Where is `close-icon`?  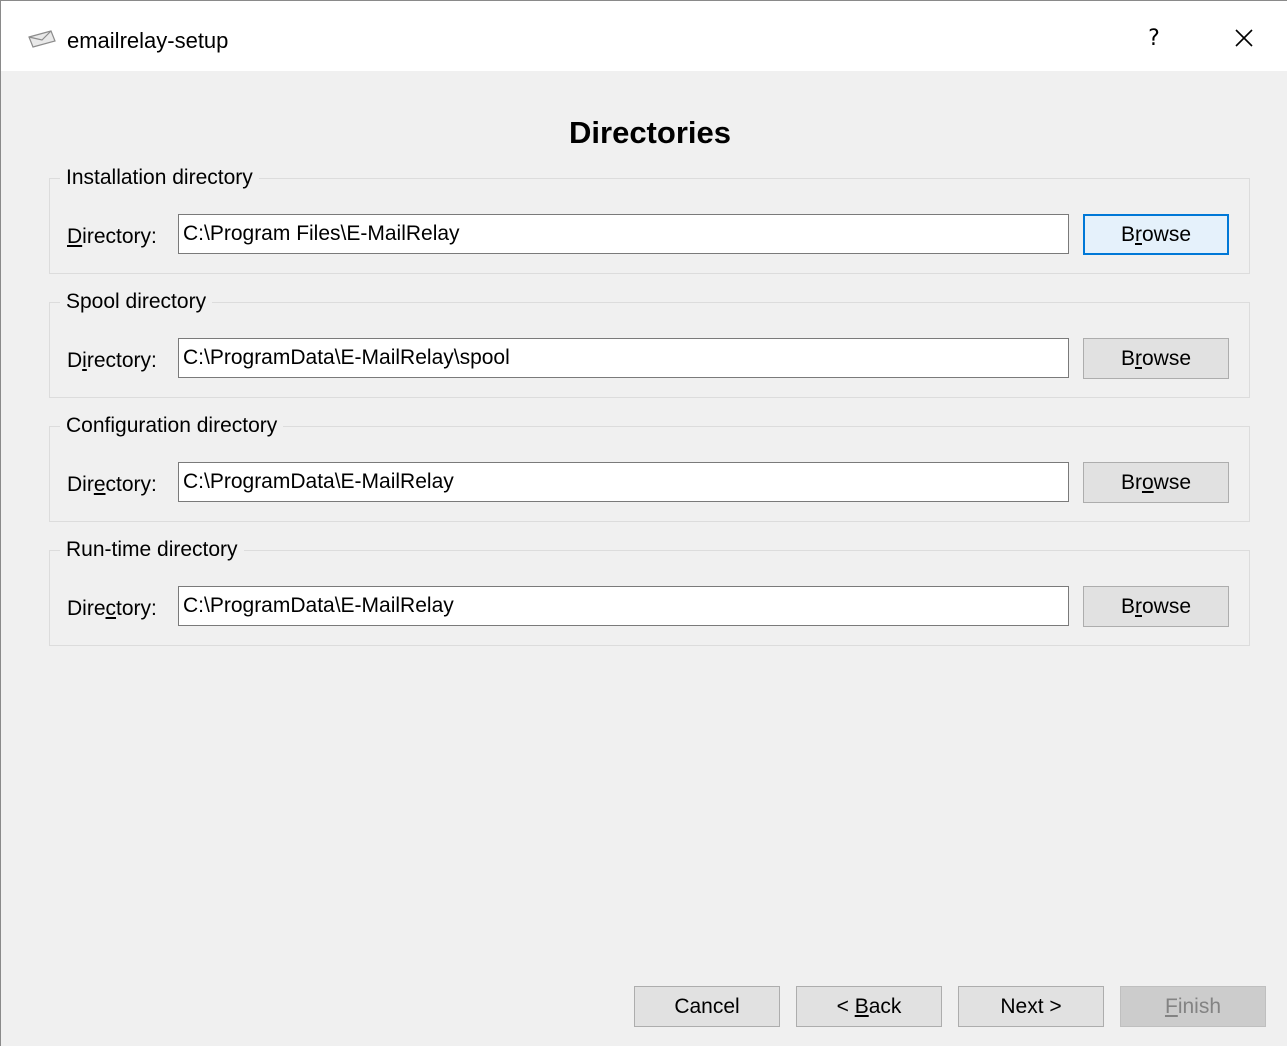
close-icon is located at coordinates (1244, 38).